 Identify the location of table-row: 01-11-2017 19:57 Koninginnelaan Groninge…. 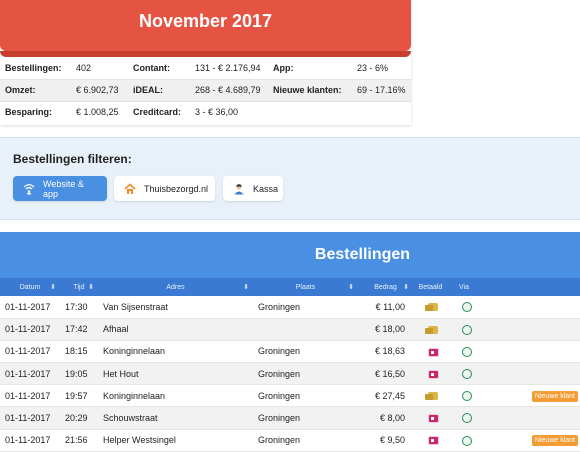
(290, 396).